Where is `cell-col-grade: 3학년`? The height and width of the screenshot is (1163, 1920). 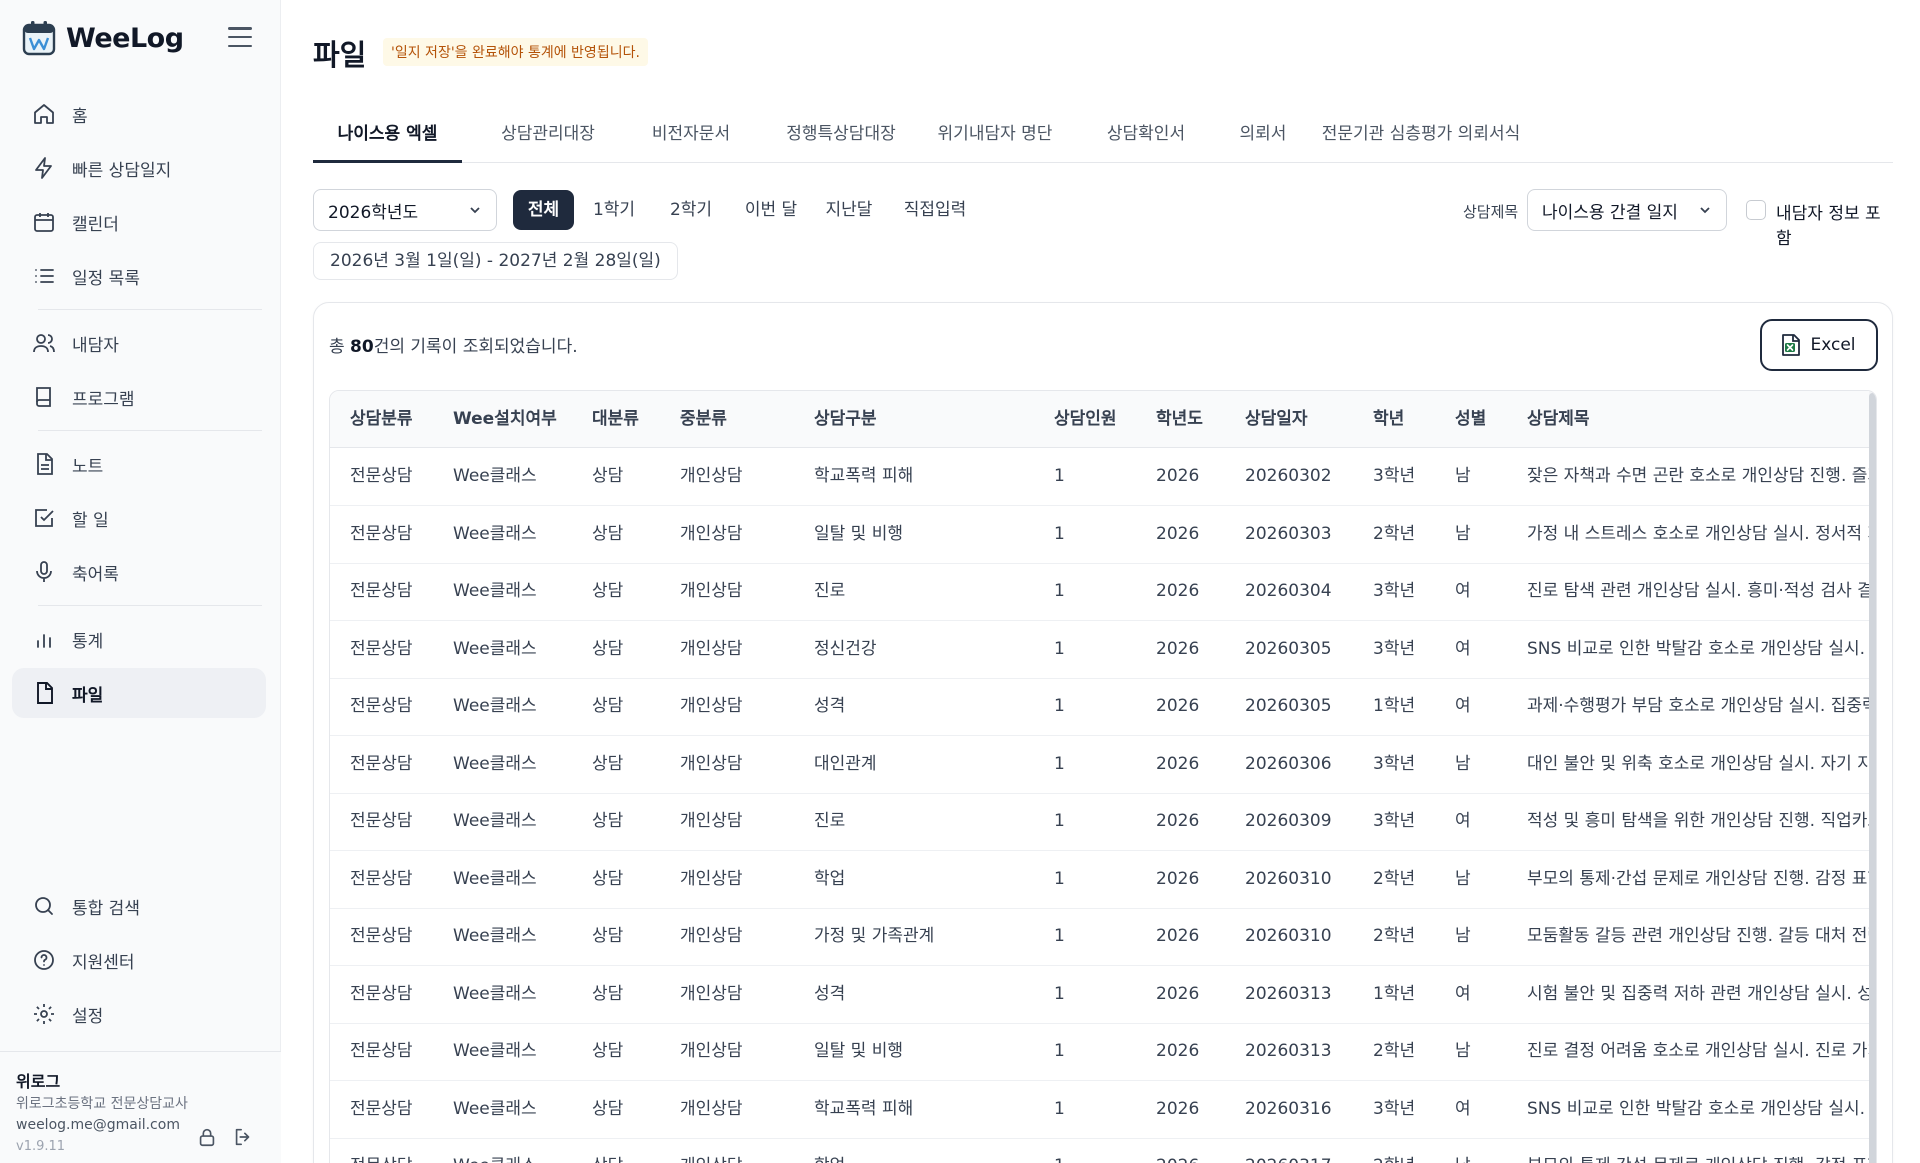
cell-col-grade: 3학년 is located at coordinates (1394, 821).